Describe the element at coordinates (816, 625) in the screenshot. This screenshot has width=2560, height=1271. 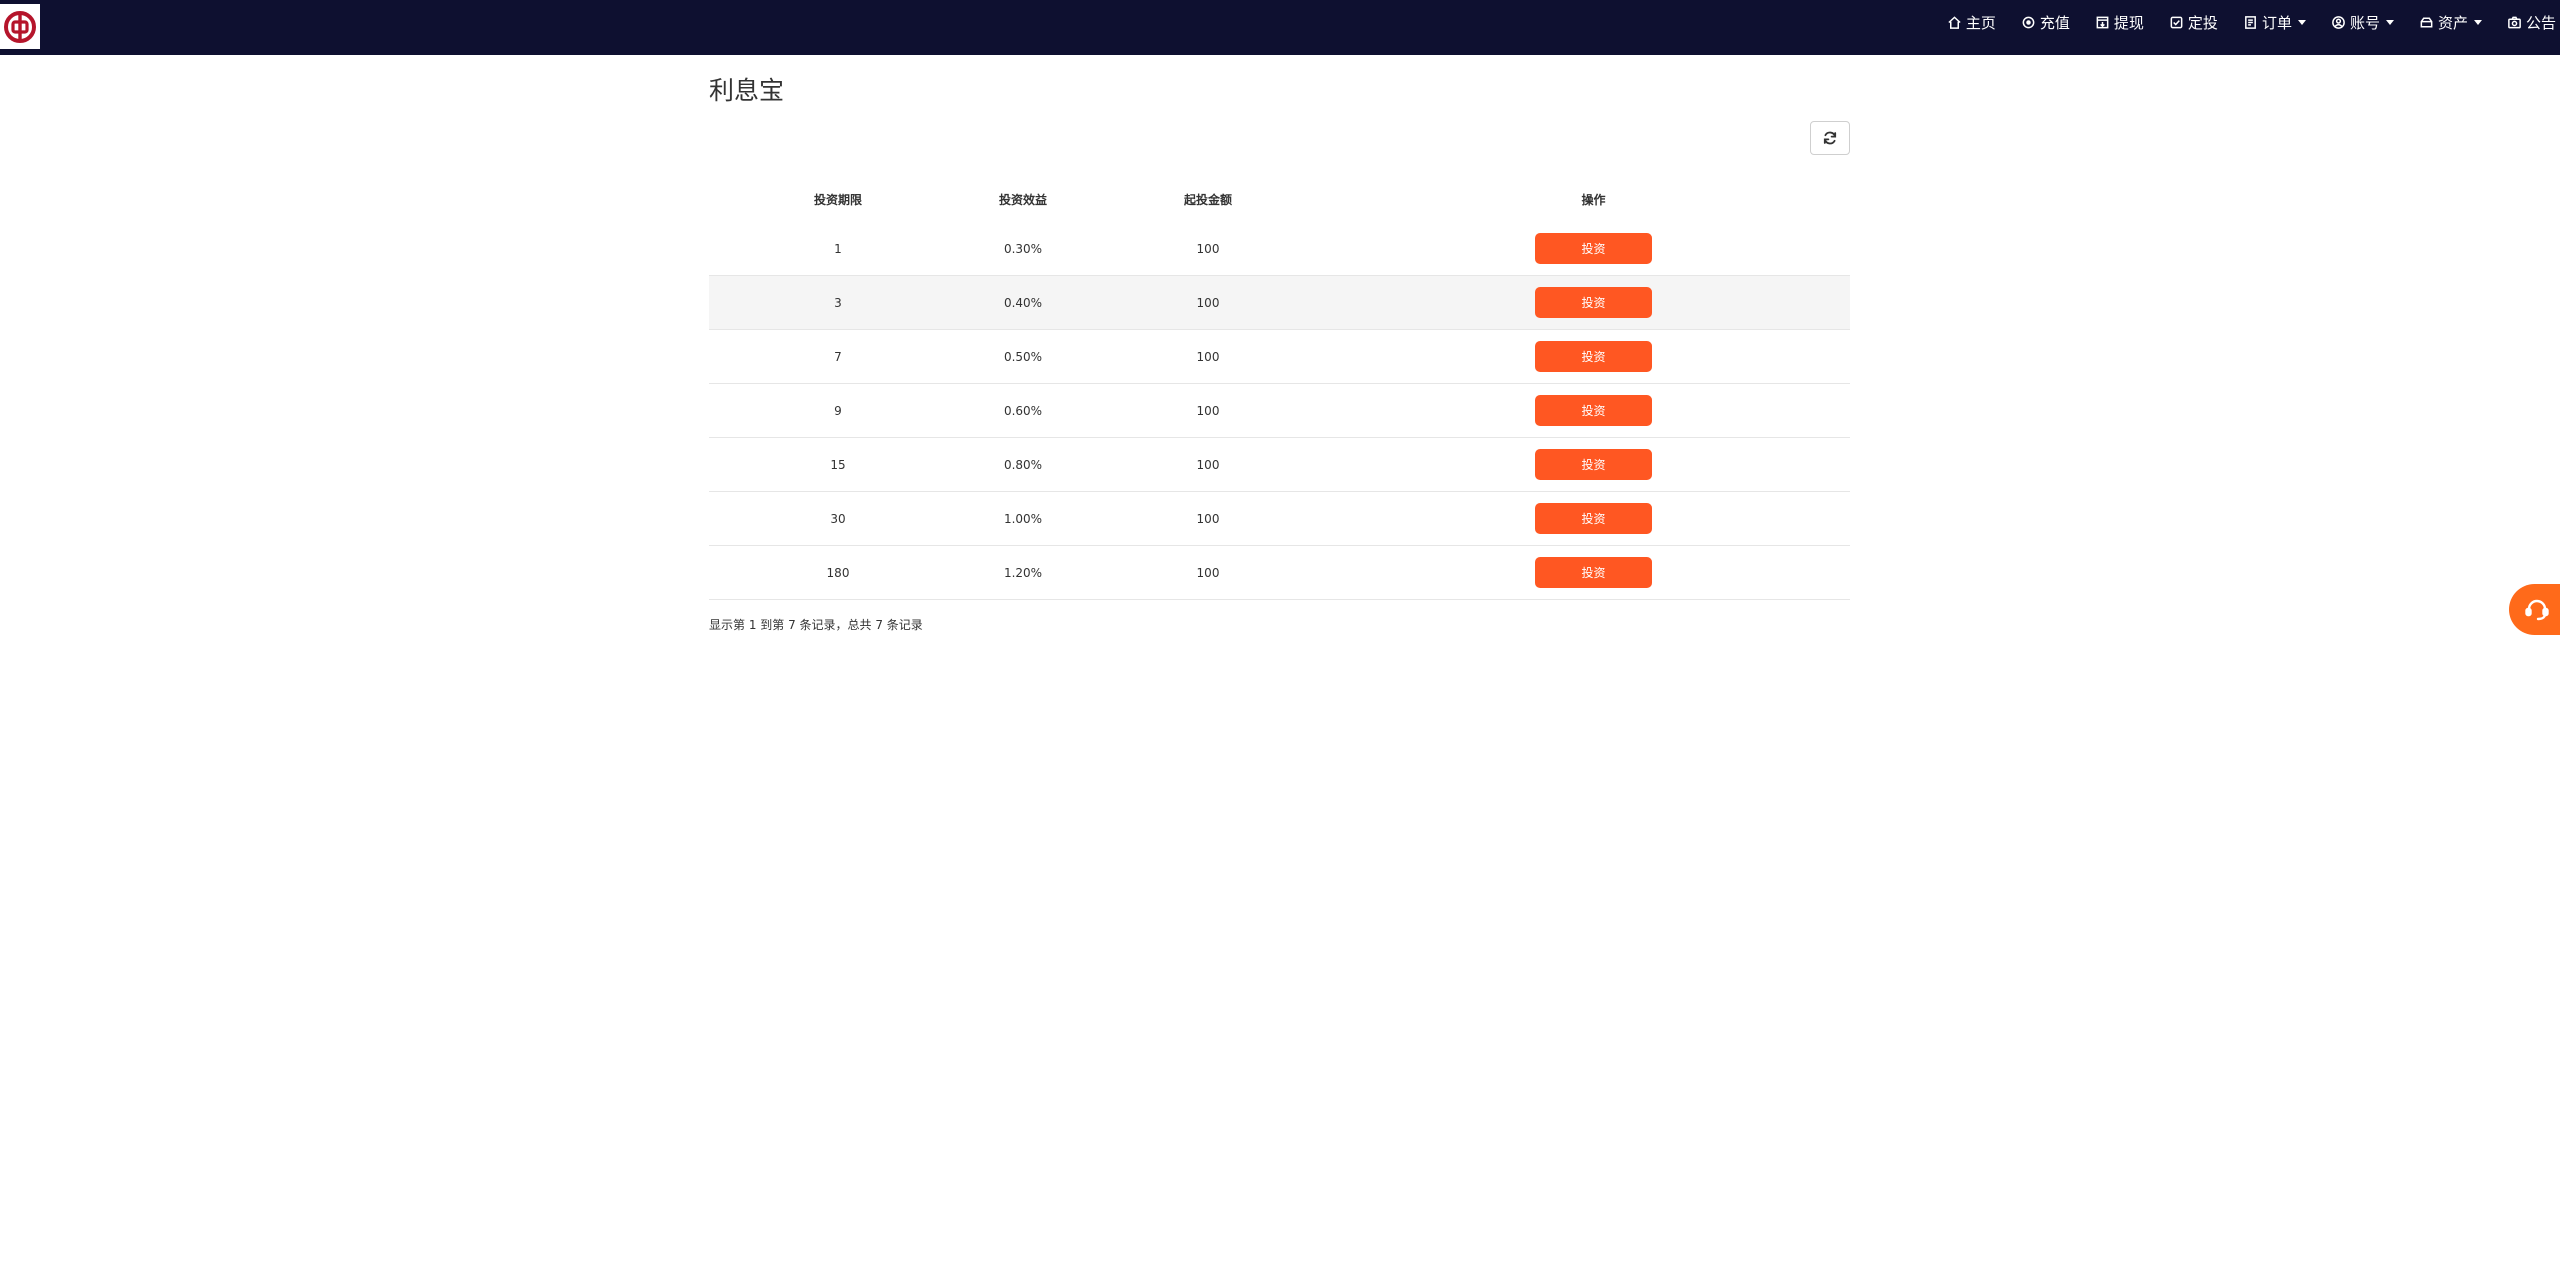
I see `pagination-info: 显示第 1 到第 7 条记录，总共 7 条记录` at that location.